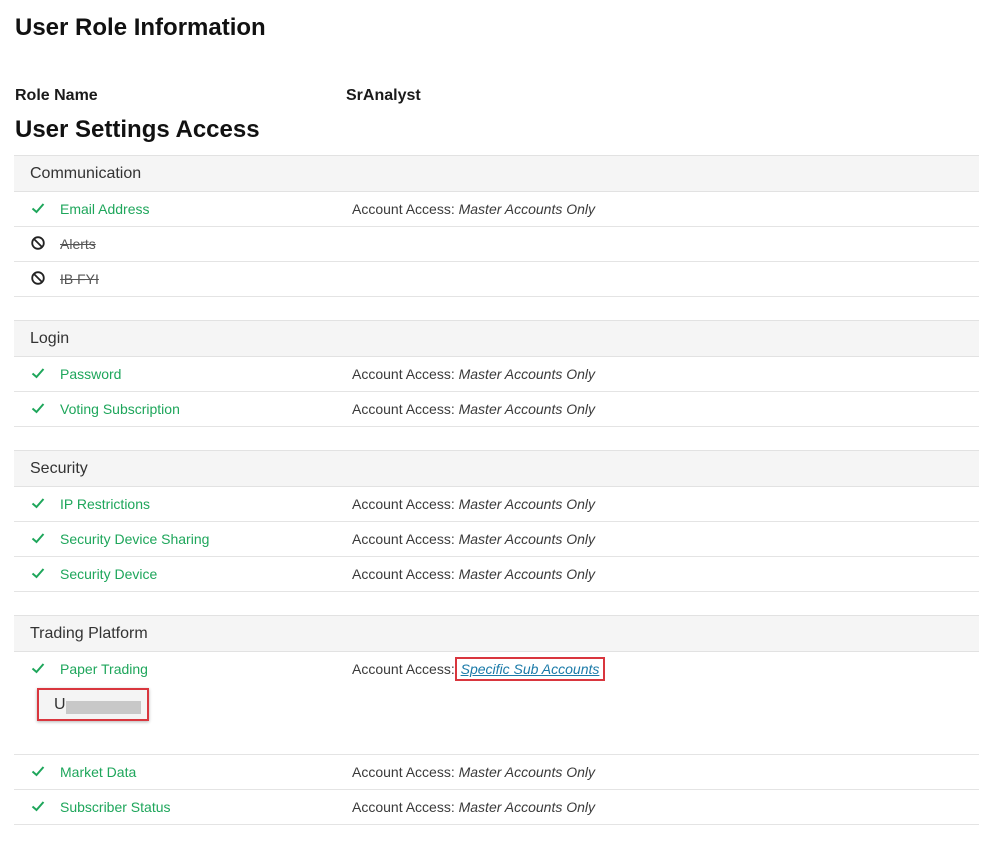 This screenshot has height=848, width=1000. I want to click on account-access: Account Access: Specific Sub Accounts, so click(479, 669).